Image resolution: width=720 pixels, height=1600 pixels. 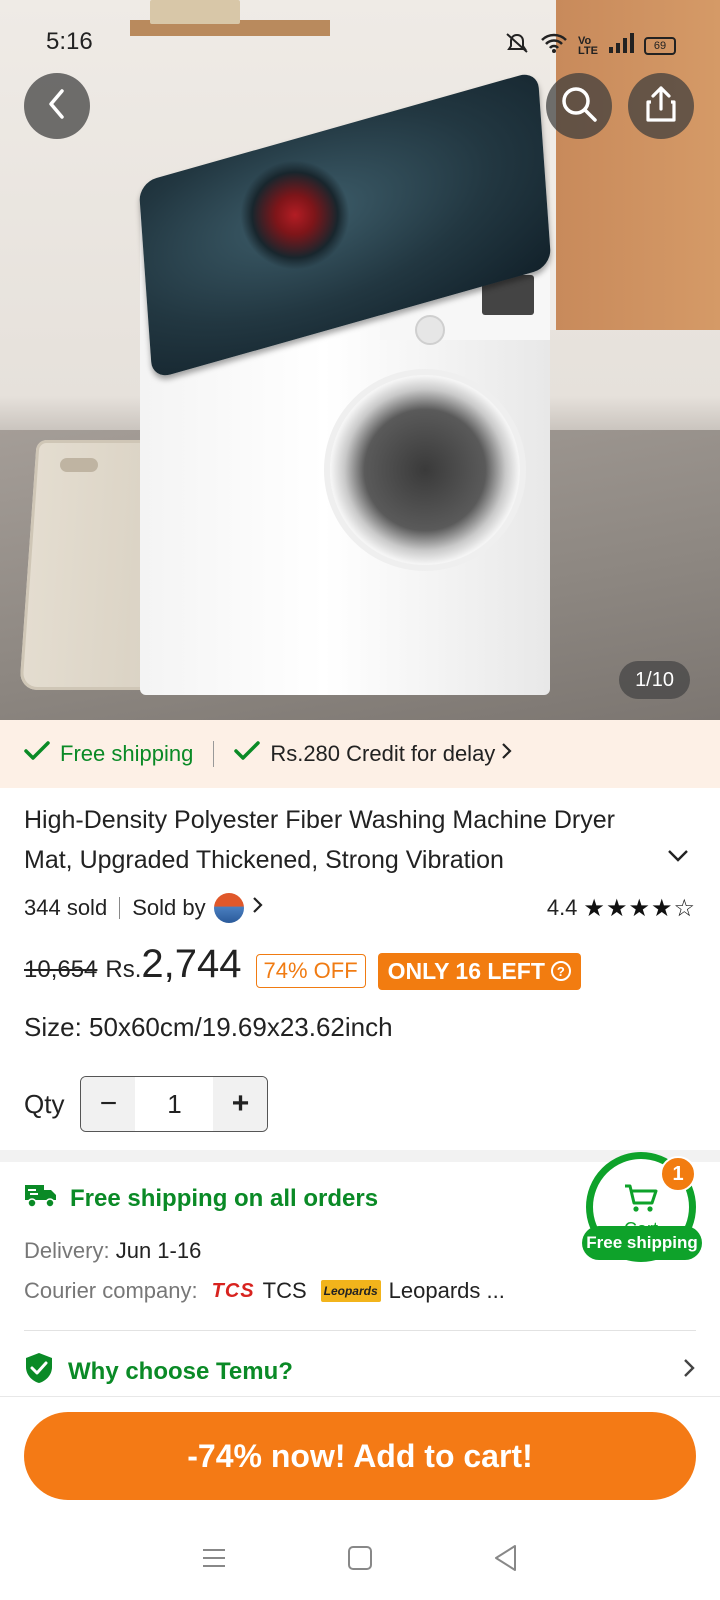 I want to click on menu-icon, so click(x=214, y=1560).